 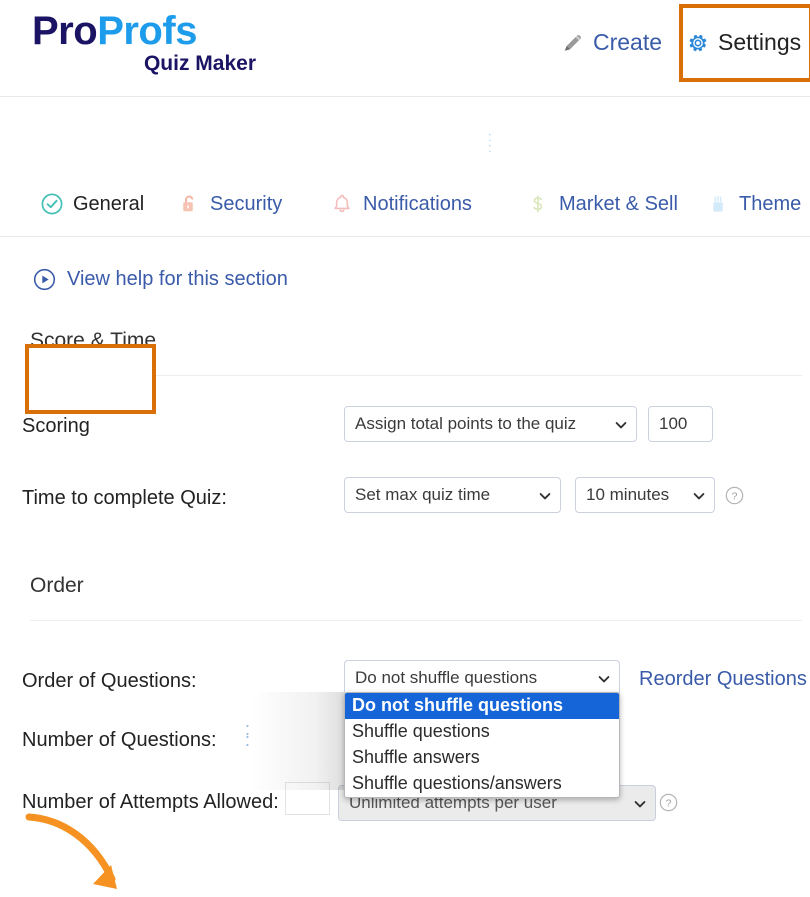 What do you see at coordinates (307, 798) in the screenshot?
I see `number-of-attempts-input-ghost` at bounding box center [307, 798].